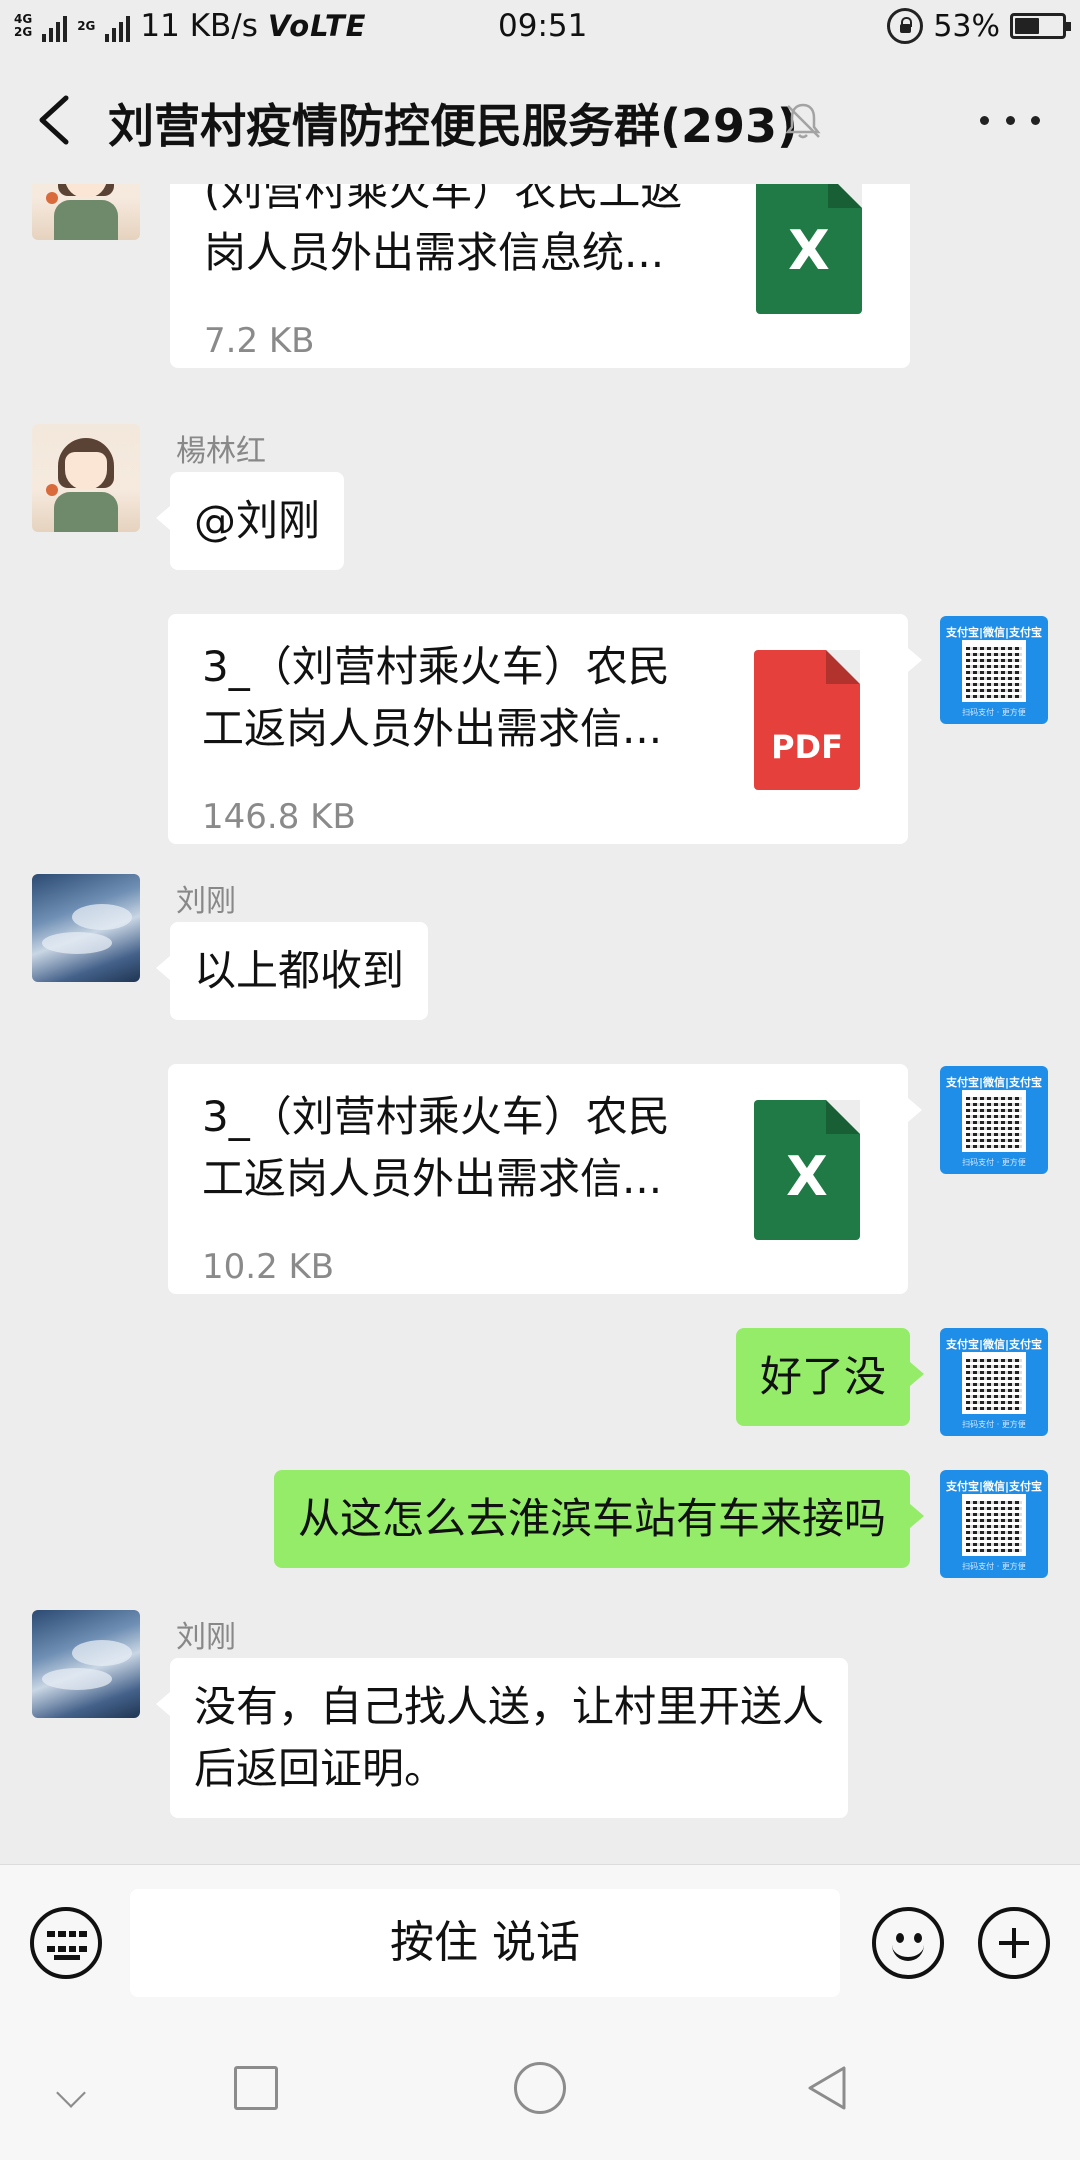 This screenshot has height=2160, width=1080. I want to click on emoji-icon, so click(908, 1943).